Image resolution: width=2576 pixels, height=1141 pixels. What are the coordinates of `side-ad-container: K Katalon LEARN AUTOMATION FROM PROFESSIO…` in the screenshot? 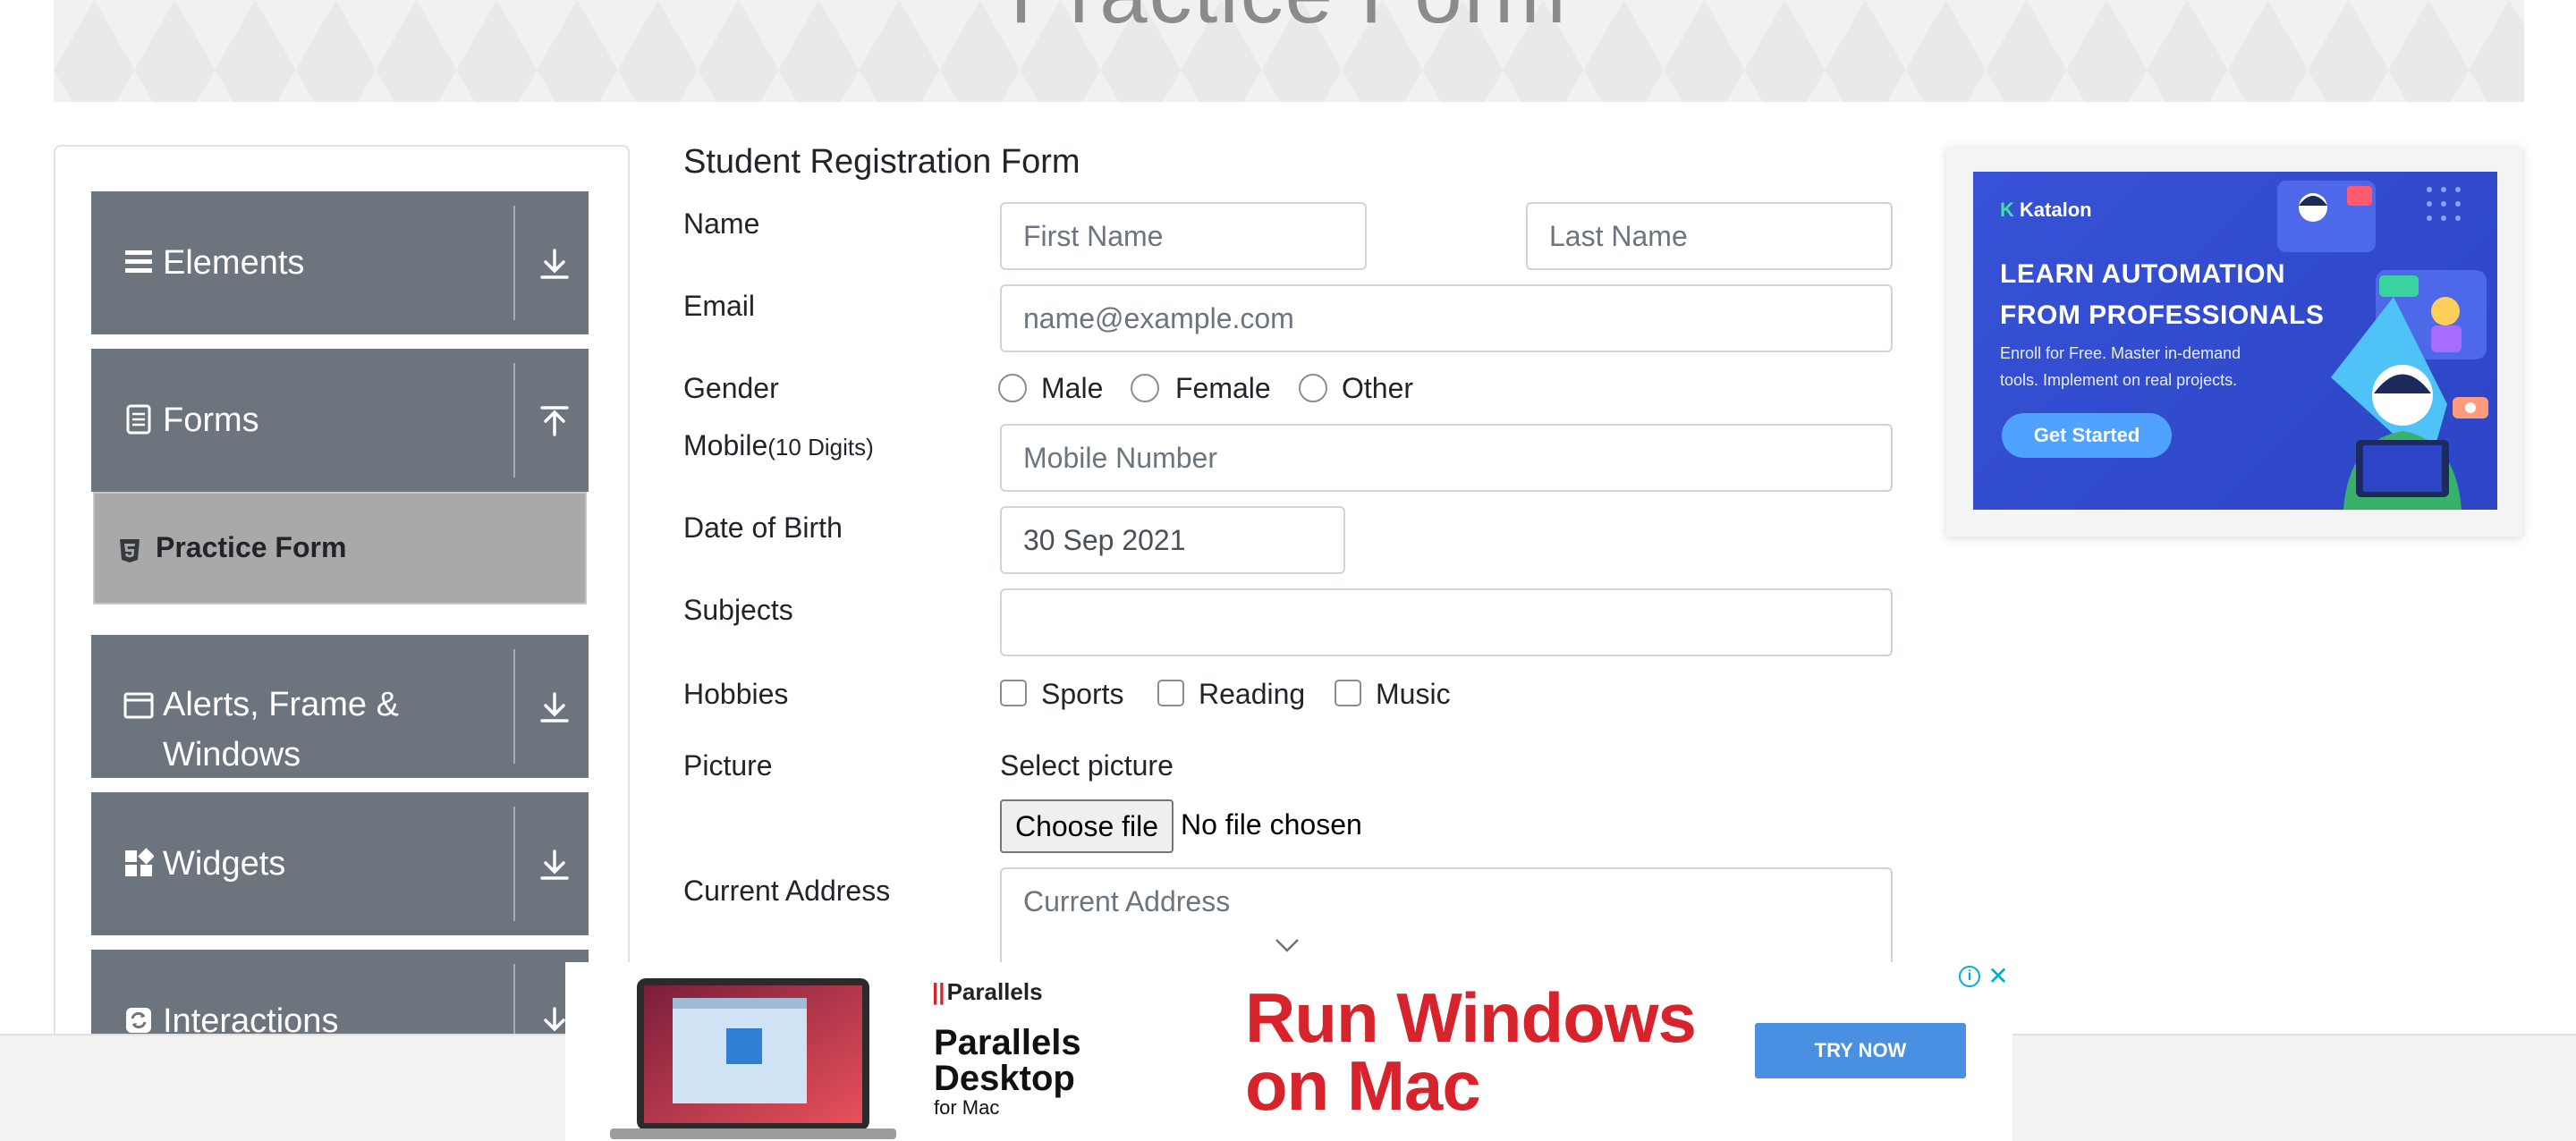 It's located at (2234, 342).